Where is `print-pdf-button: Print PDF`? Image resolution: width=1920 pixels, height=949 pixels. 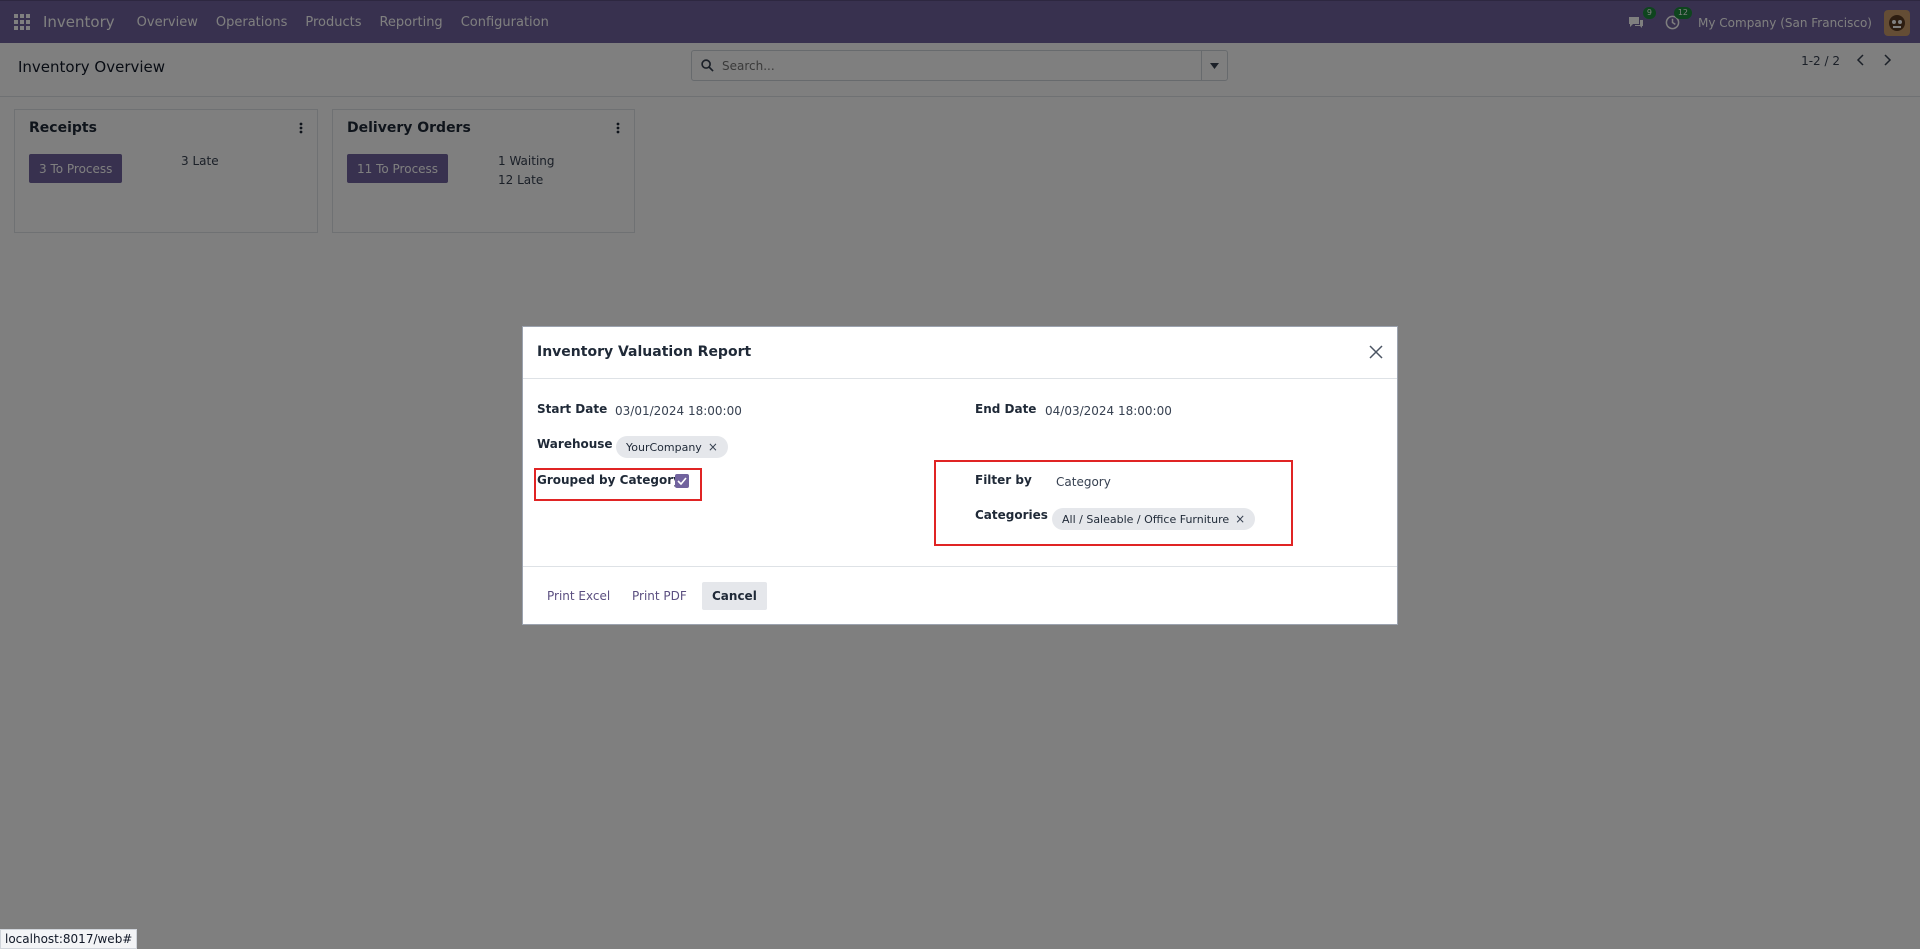
print-pdf-button: Print PDF is located at coordinates (659, 596).